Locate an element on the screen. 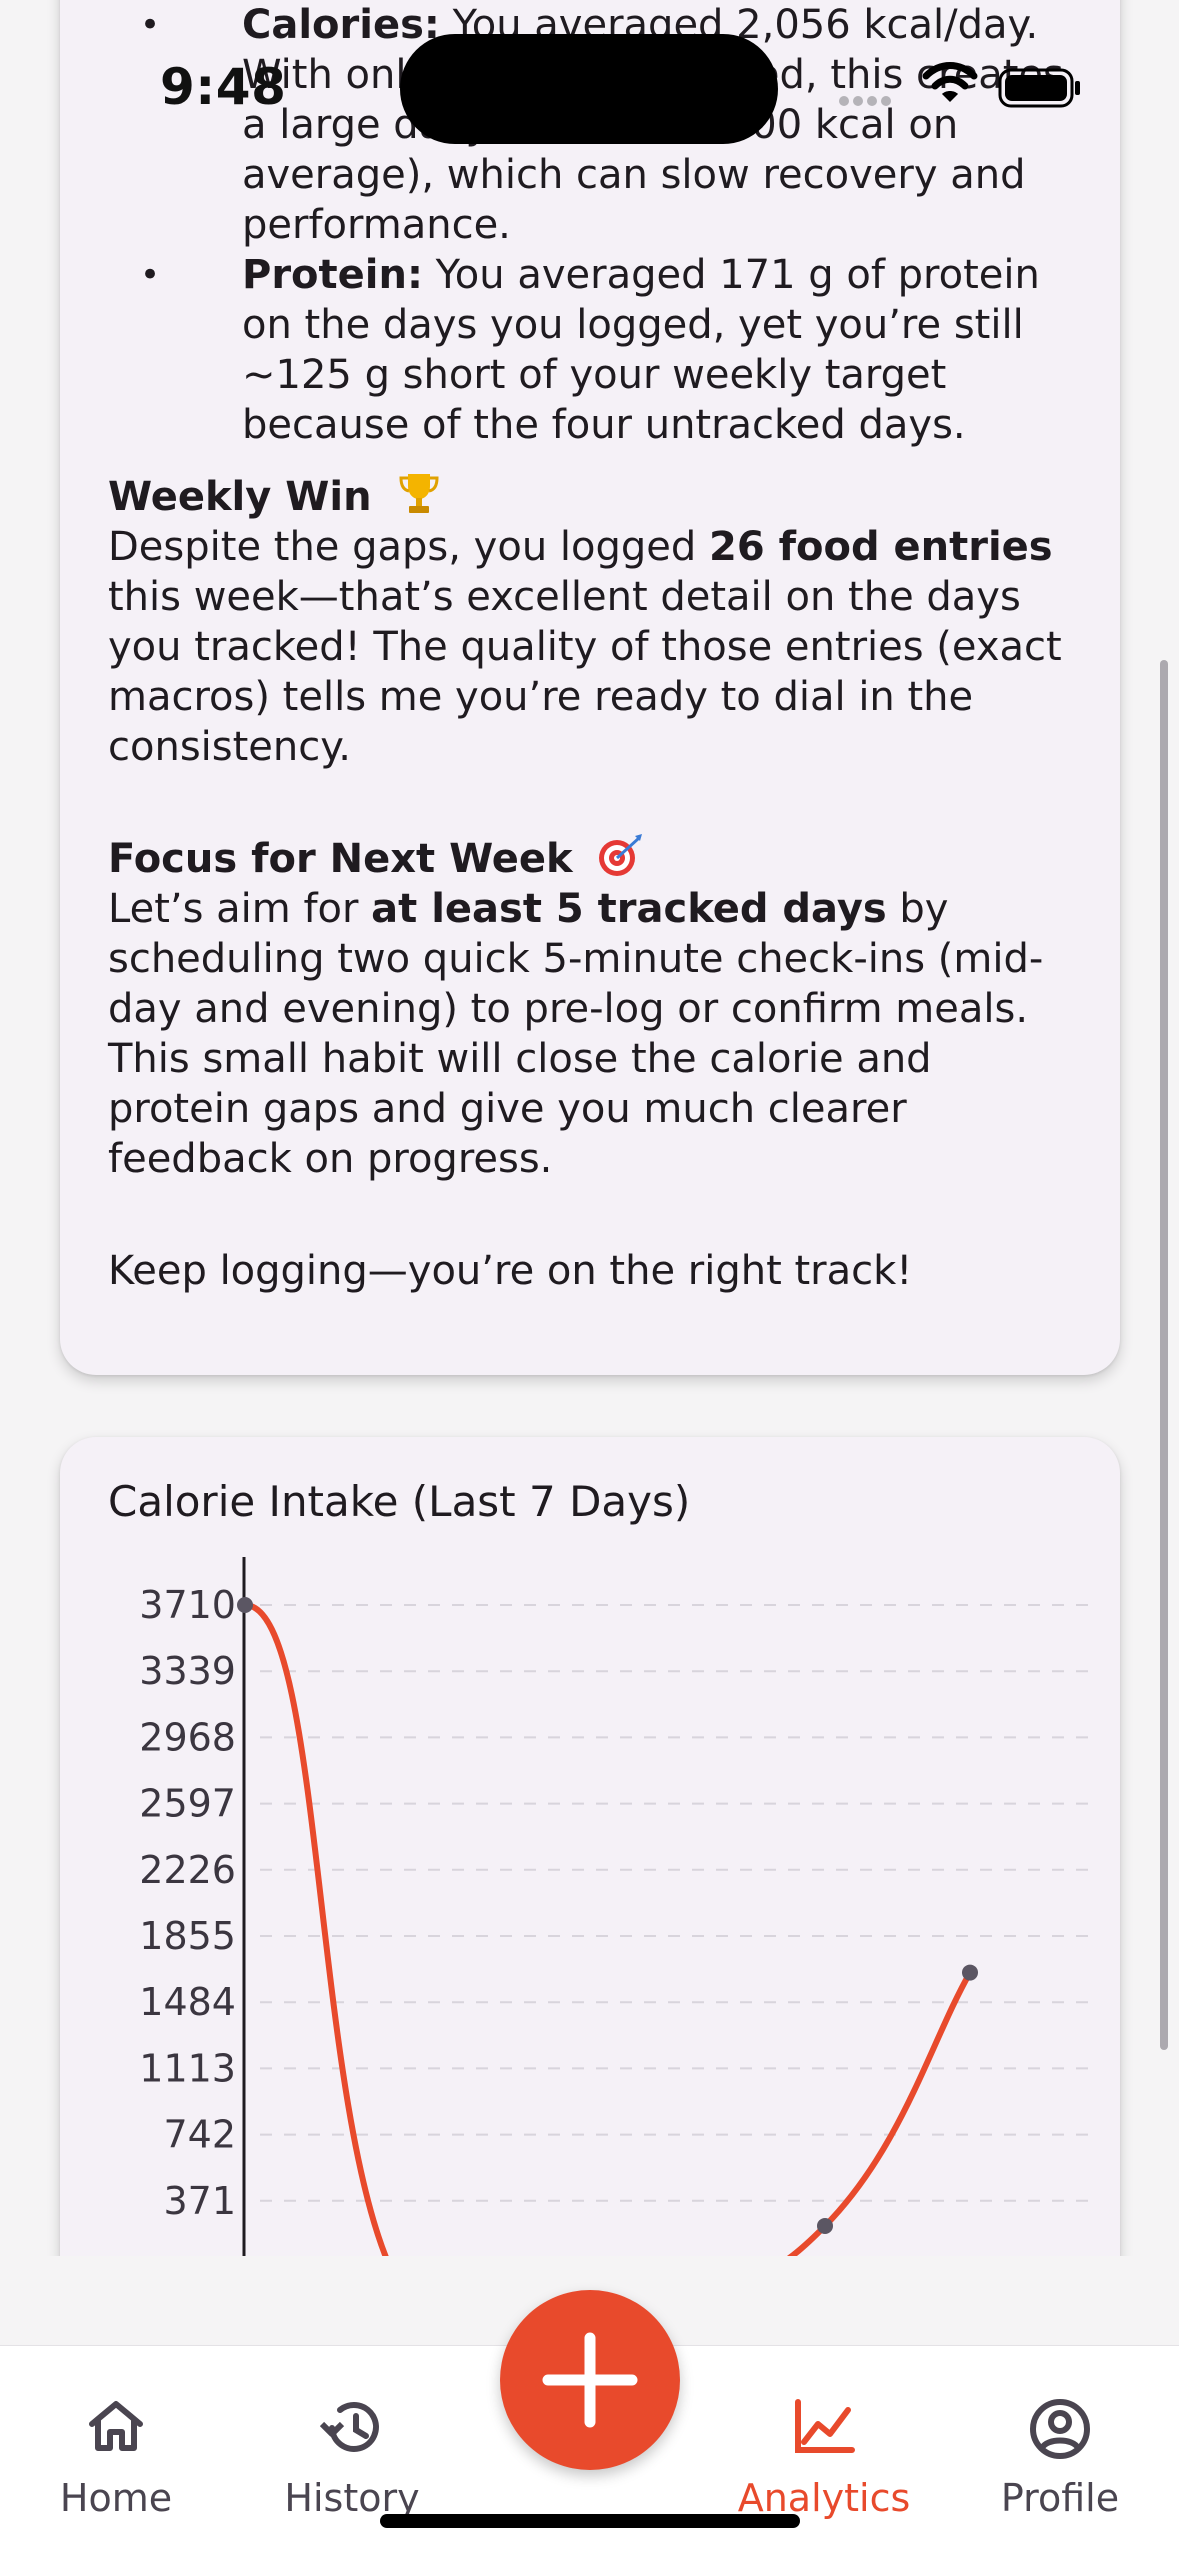 The height and width of the screenshot is (2556, 1179). y-tick-label: 2968 is located at coordinates (187, 1737).